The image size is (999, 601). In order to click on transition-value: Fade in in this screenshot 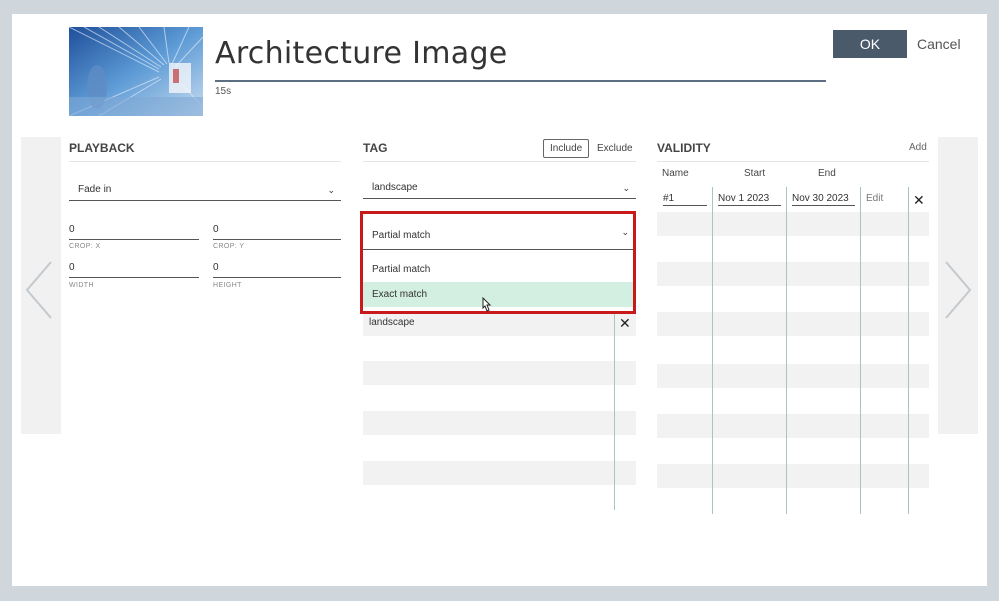, I will do `click(95, 189)`.